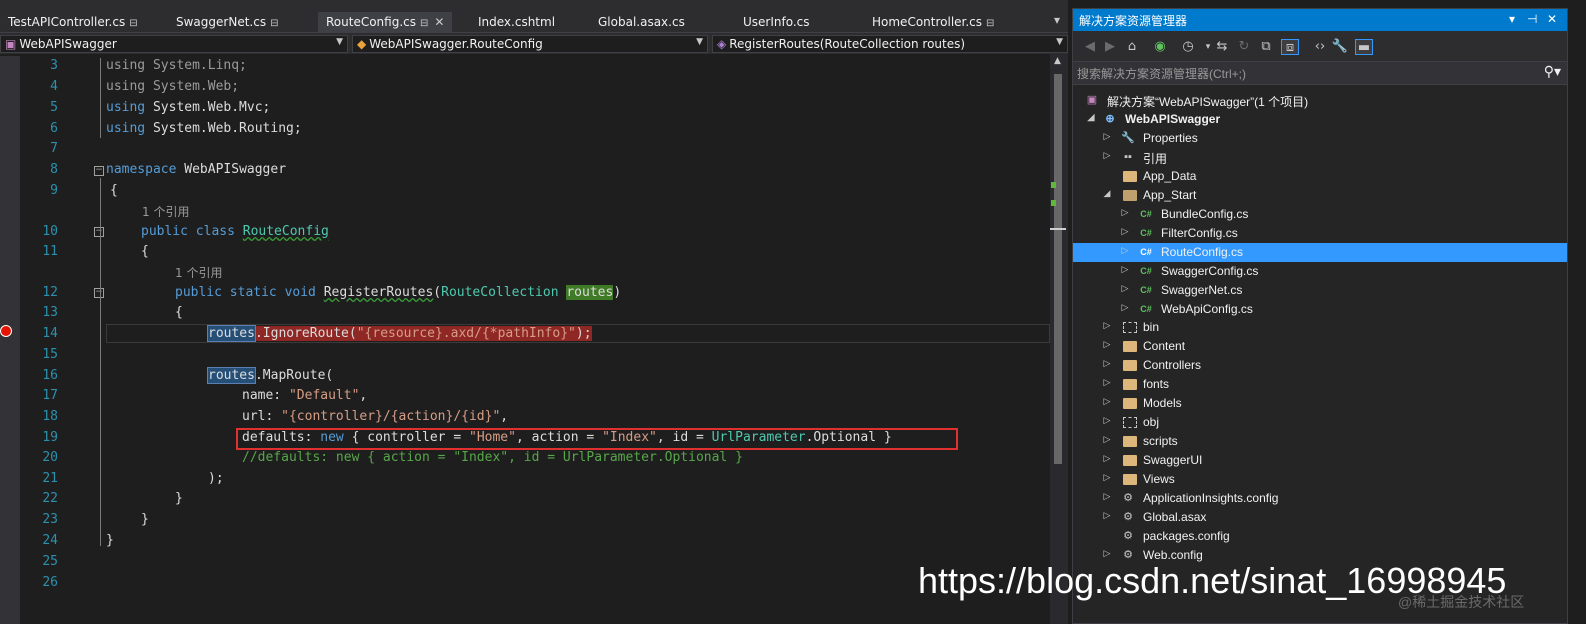  I want to click on tab-global-asax-cs: Global.asax.cs, so click(641, 22).